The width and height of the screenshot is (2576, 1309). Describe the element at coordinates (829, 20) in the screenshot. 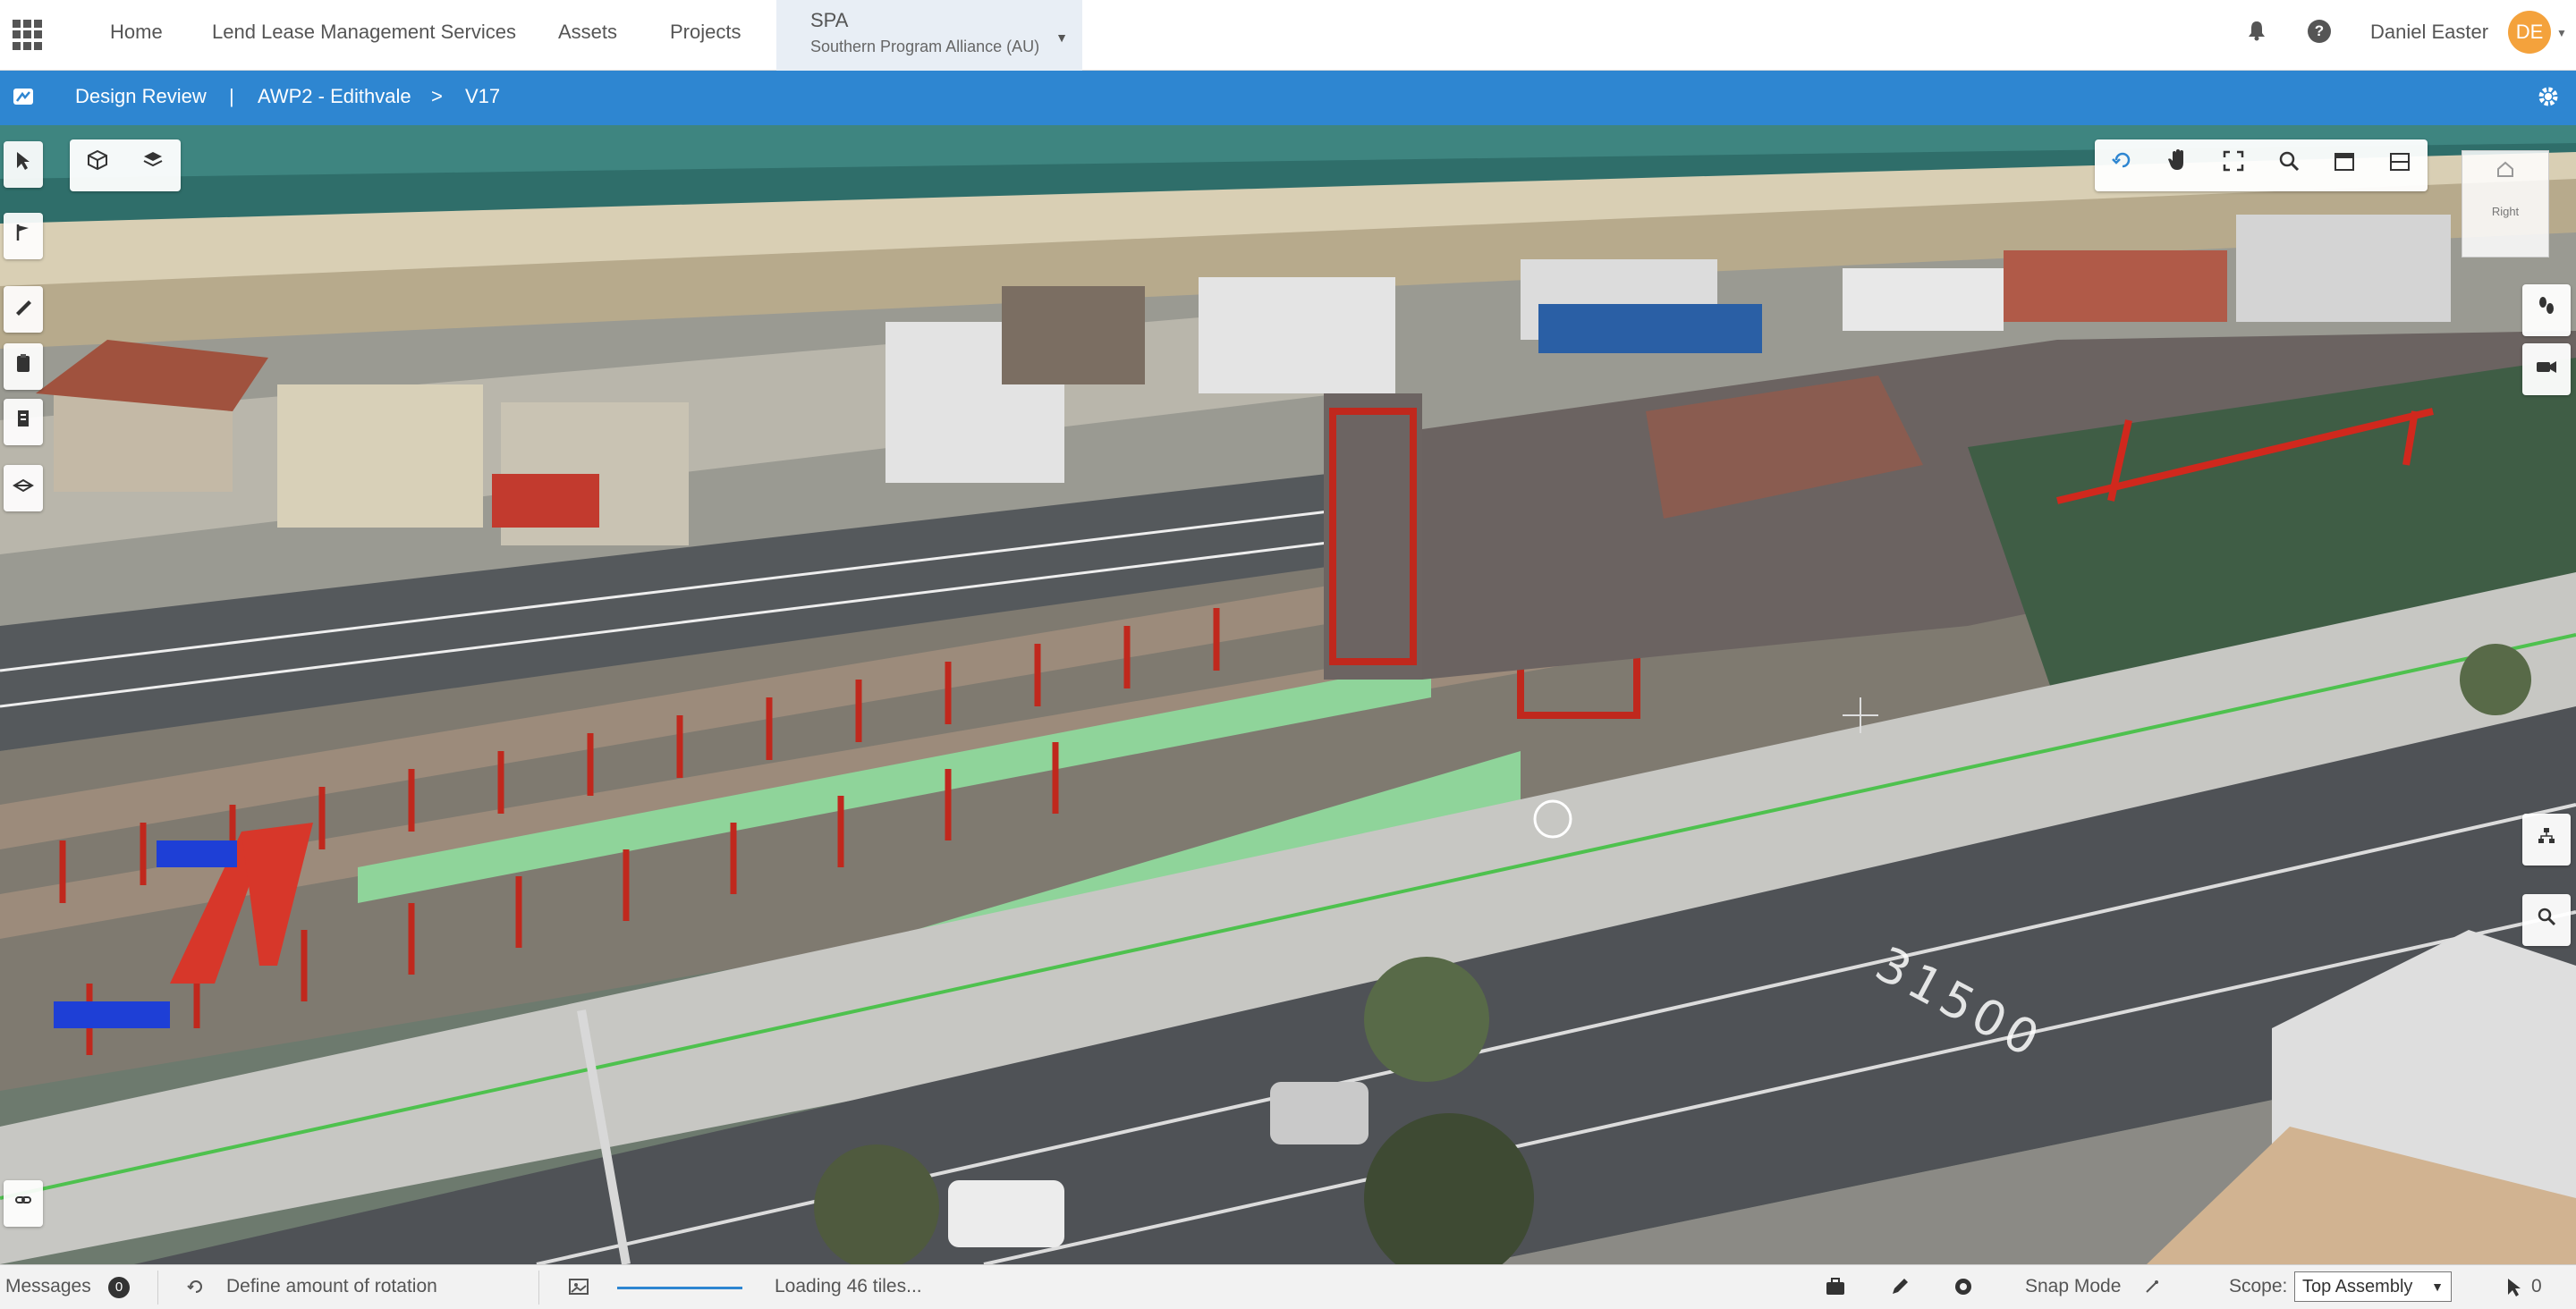

I see `project-code: SPA` at that location.